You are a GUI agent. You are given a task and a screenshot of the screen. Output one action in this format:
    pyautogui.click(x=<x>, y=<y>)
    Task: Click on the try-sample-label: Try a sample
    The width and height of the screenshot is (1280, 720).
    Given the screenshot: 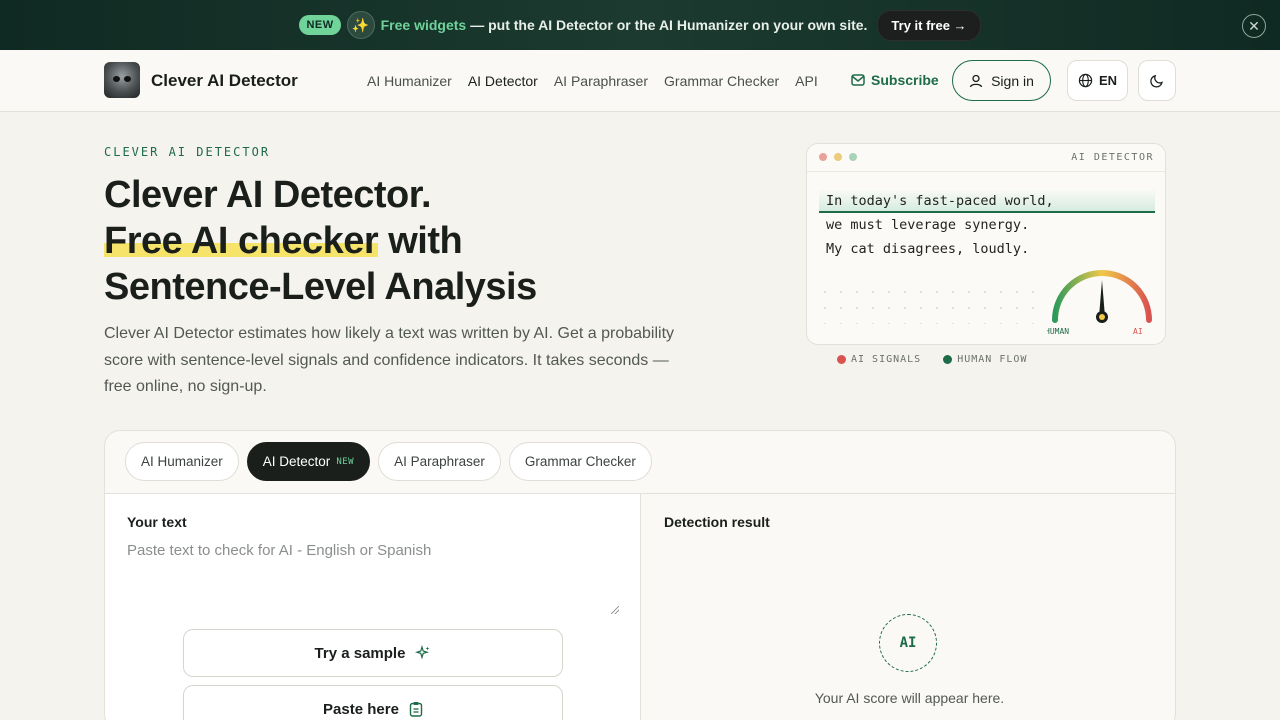 What is the action you would take?
    pyautogui.click(x=360, y=653)
    